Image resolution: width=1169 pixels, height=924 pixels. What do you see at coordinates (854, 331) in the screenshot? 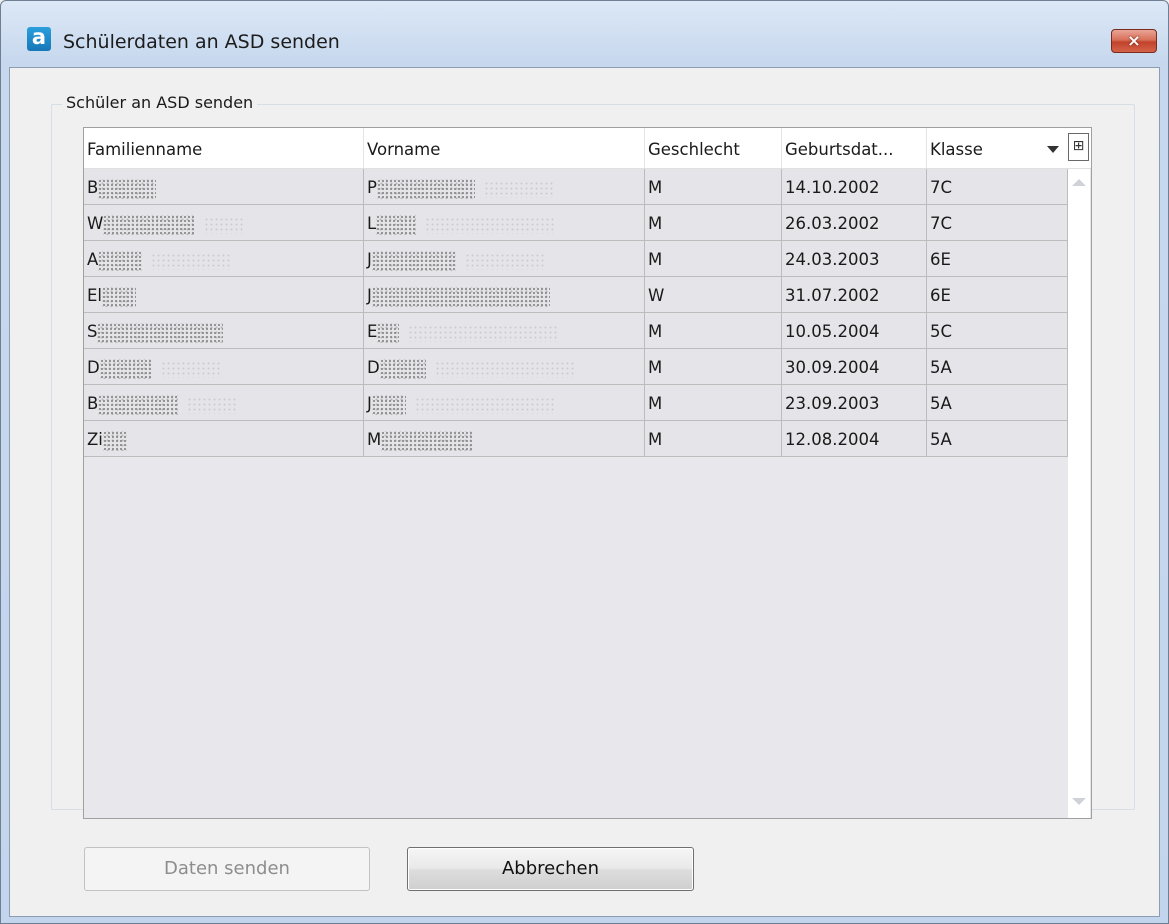
I see `cell-geburtsdatum: 10.05.2004` at bounding box center [854, 331].